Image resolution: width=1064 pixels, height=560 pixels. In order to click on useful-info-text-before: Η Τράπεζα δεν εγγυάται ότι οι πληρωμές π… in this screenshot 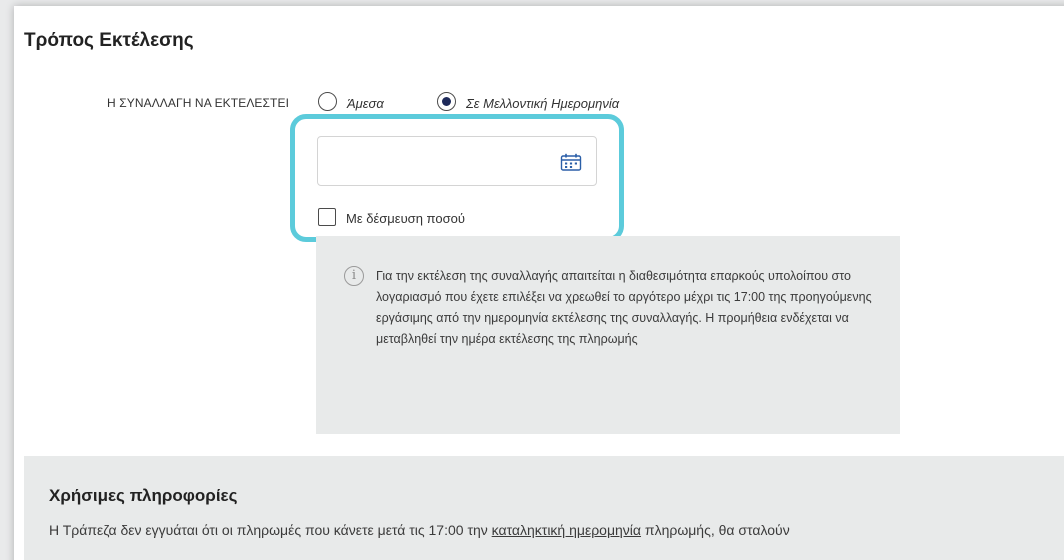, I will do `click(270, 530)`.